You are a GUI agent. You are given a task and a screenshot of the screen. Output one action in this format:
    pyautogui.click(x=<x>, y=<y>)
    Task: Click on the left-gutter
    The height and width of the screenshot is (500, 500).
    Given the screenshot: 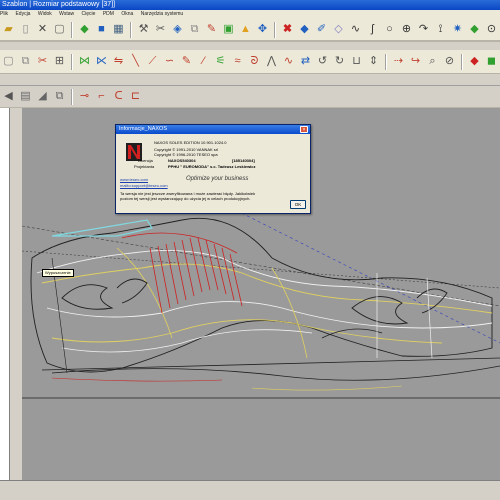 What is the action you would take?
    pyautogui.click(x=16, y=294)
    